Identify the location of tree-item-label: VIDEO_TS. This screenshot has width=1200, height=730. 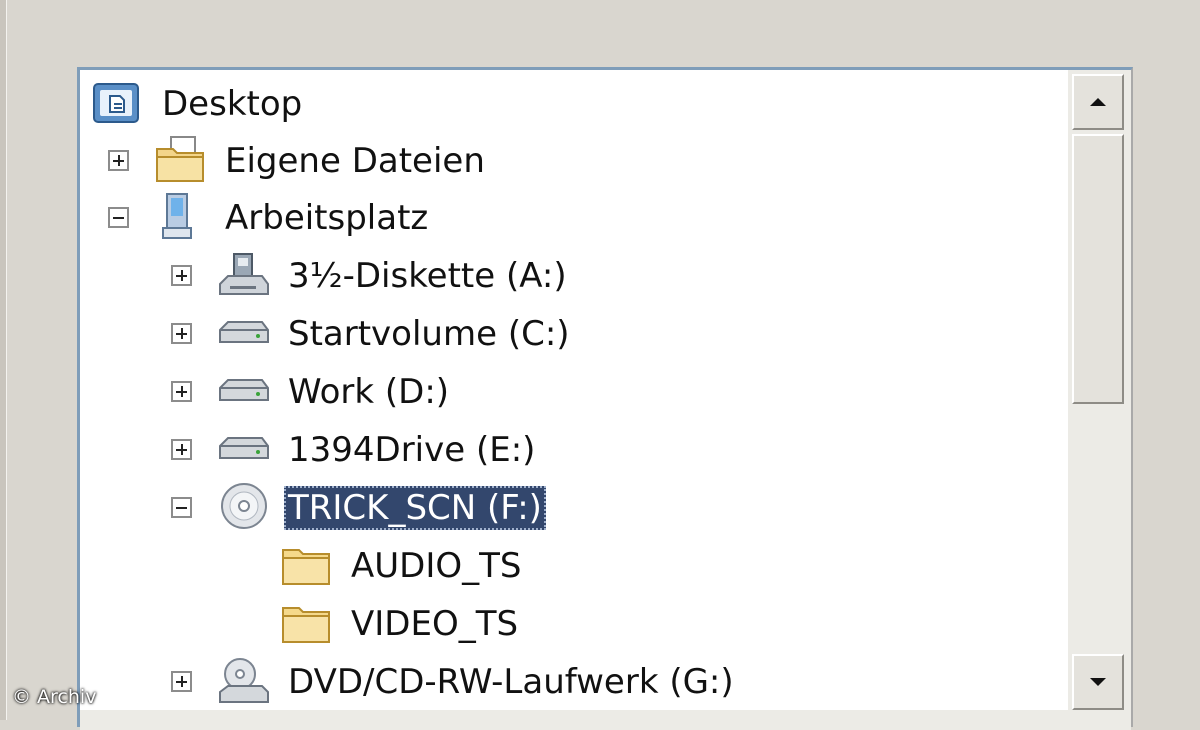
(434, 624).